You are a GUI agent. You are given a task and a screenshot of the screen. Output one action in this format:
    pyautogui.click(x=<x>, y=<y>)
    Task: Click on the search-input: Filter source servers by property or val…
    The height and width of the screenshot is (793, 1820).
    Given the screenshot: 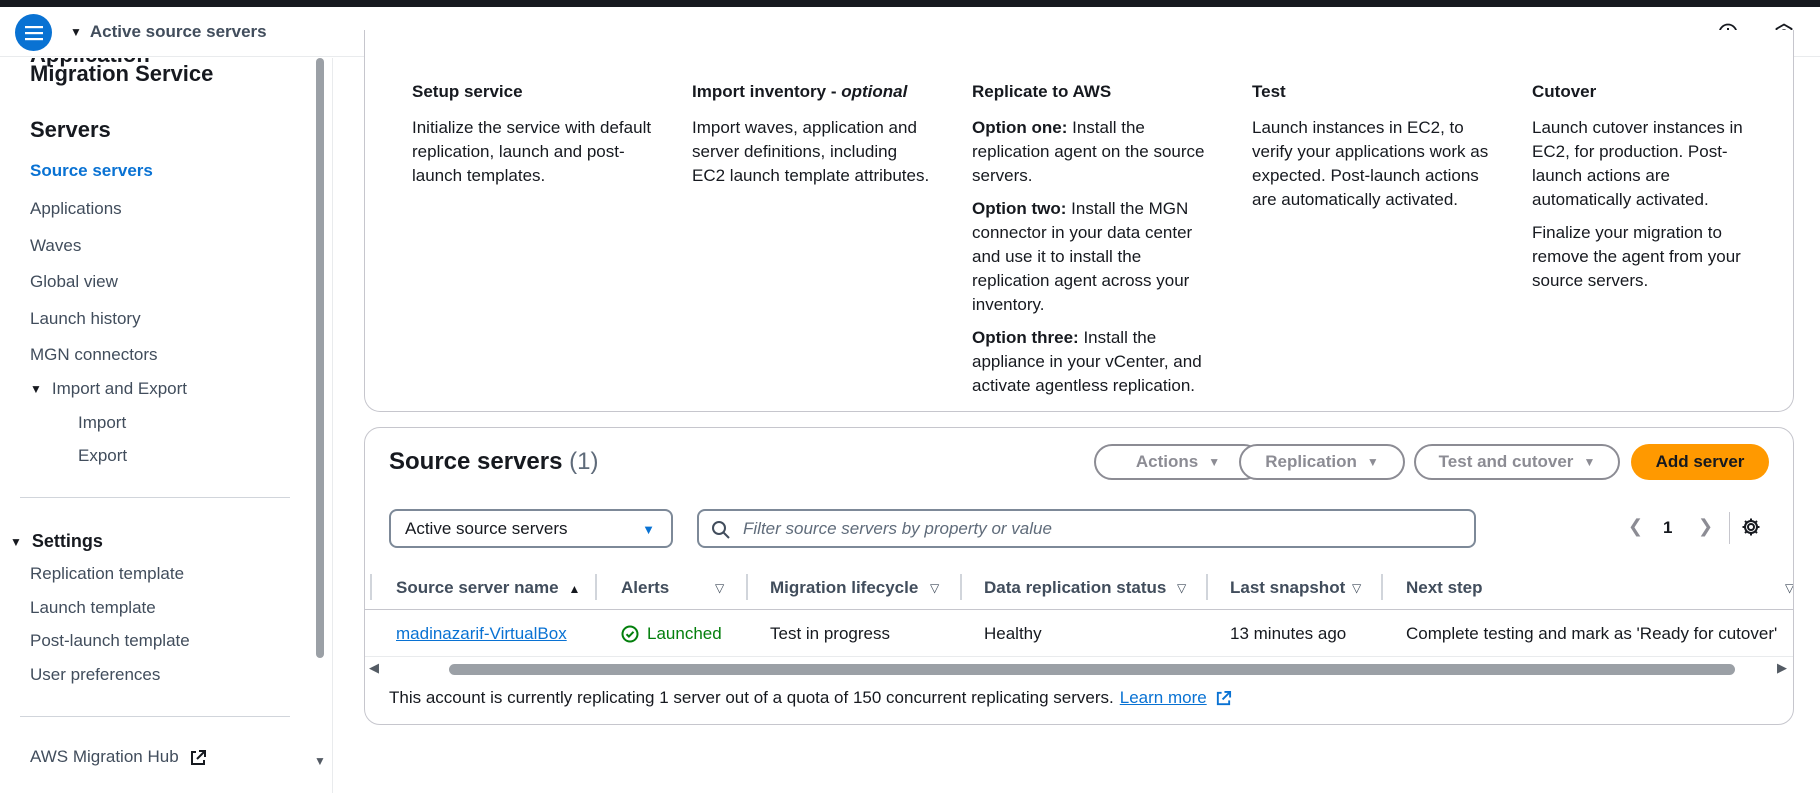 What is the action you would take?
    pyautogui.click(x=1086, y=528)
    